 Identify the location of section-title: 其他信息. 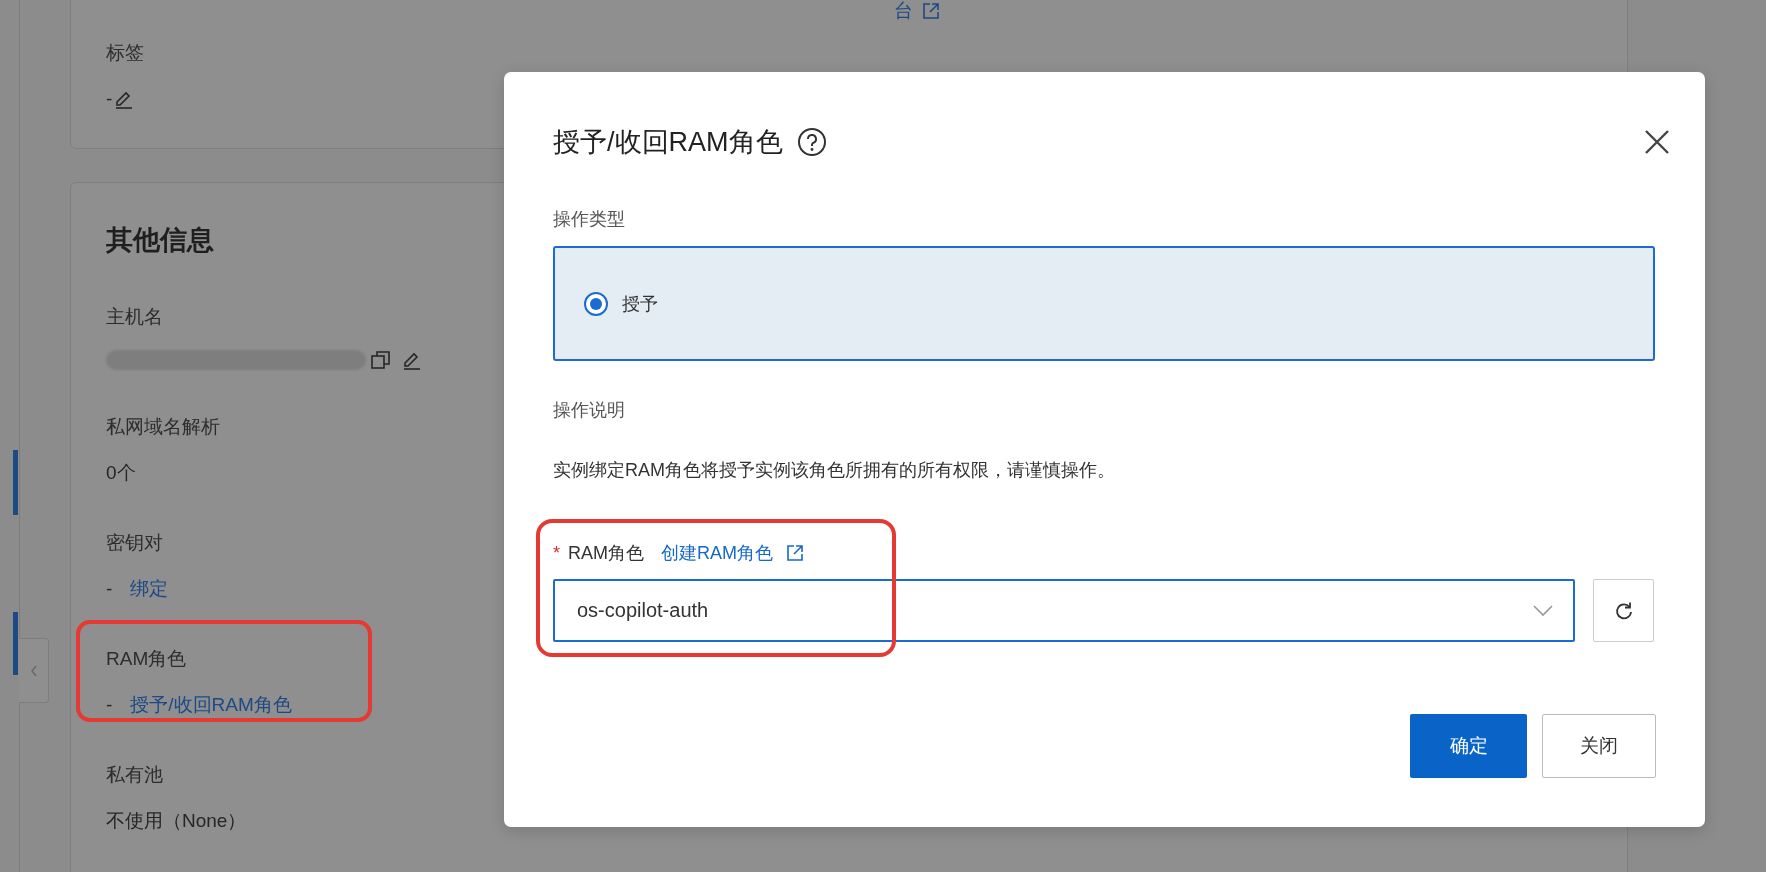
(160, 240).